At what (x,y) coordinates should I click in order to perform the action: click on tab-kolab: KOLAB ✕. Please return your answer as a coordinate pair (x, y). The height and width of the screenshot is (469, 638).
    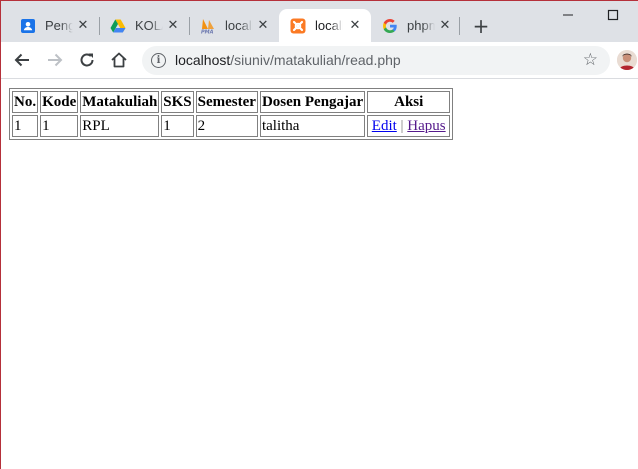
    Looking at the image, I should click on (144, 25).